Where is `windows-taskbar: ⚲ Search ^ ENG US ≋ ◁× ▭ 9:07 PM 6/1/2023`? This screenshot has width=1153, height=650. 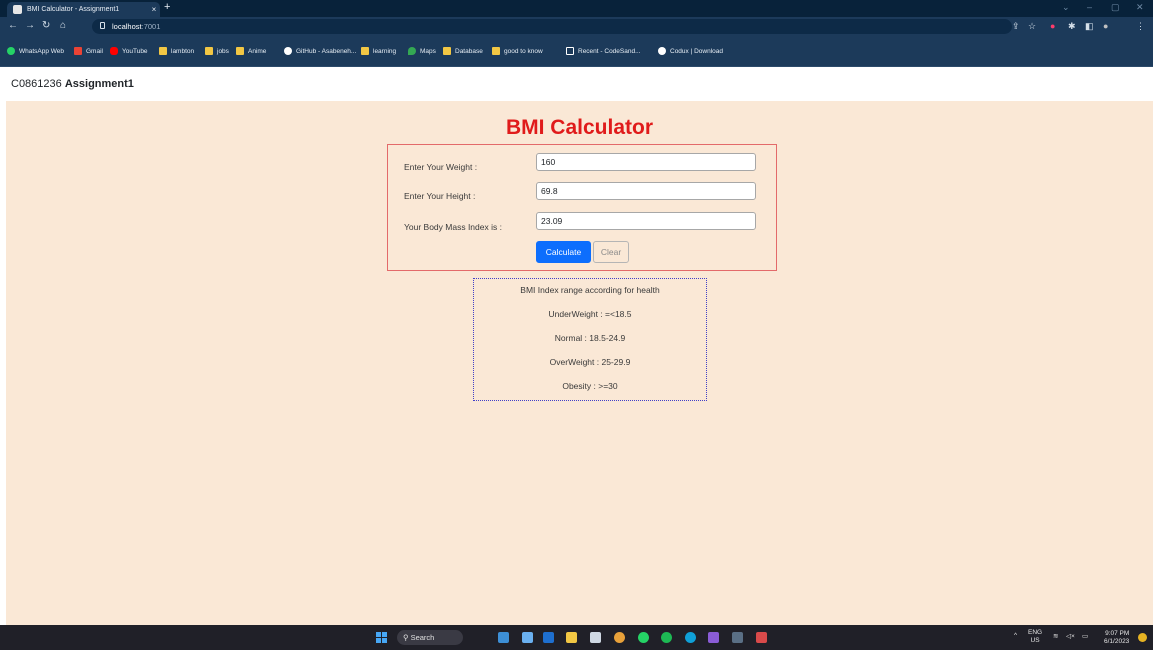
windows-taskbar: ⚲ Search ^ ENG US ≋ ◁× ▭ 9:07 PM 6/1/2023 is located at coordinates (576, 637).